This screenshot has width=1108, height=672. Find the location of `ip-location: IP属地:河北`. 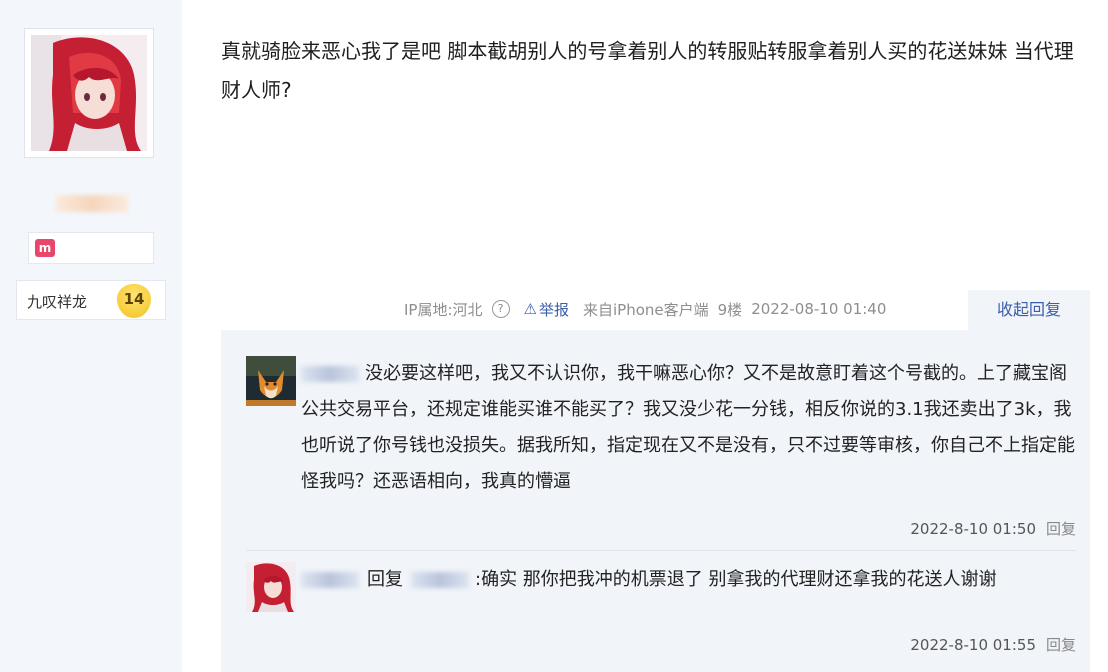

ip-location: IP属地:河北 is located at coordinates (443, 309).